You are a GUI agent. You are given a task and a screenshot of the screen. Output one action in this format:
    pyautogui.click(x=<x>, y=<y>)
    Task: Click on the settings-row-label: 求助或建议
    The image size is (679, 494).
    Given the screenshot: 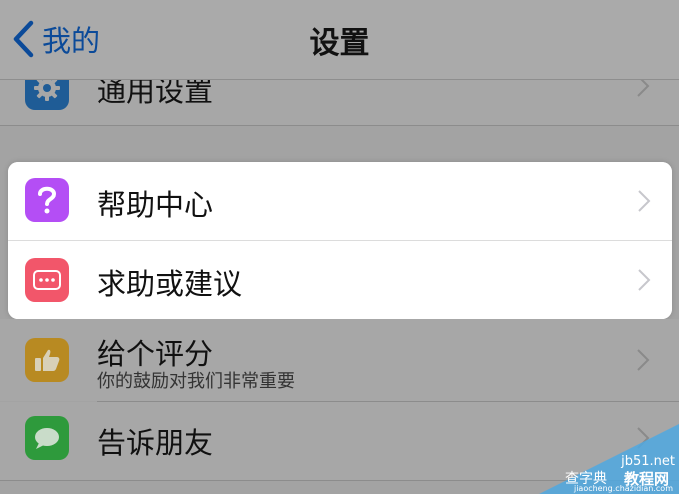 What is the action you would take?
    pyautogui.click(x=170, y=284)
    